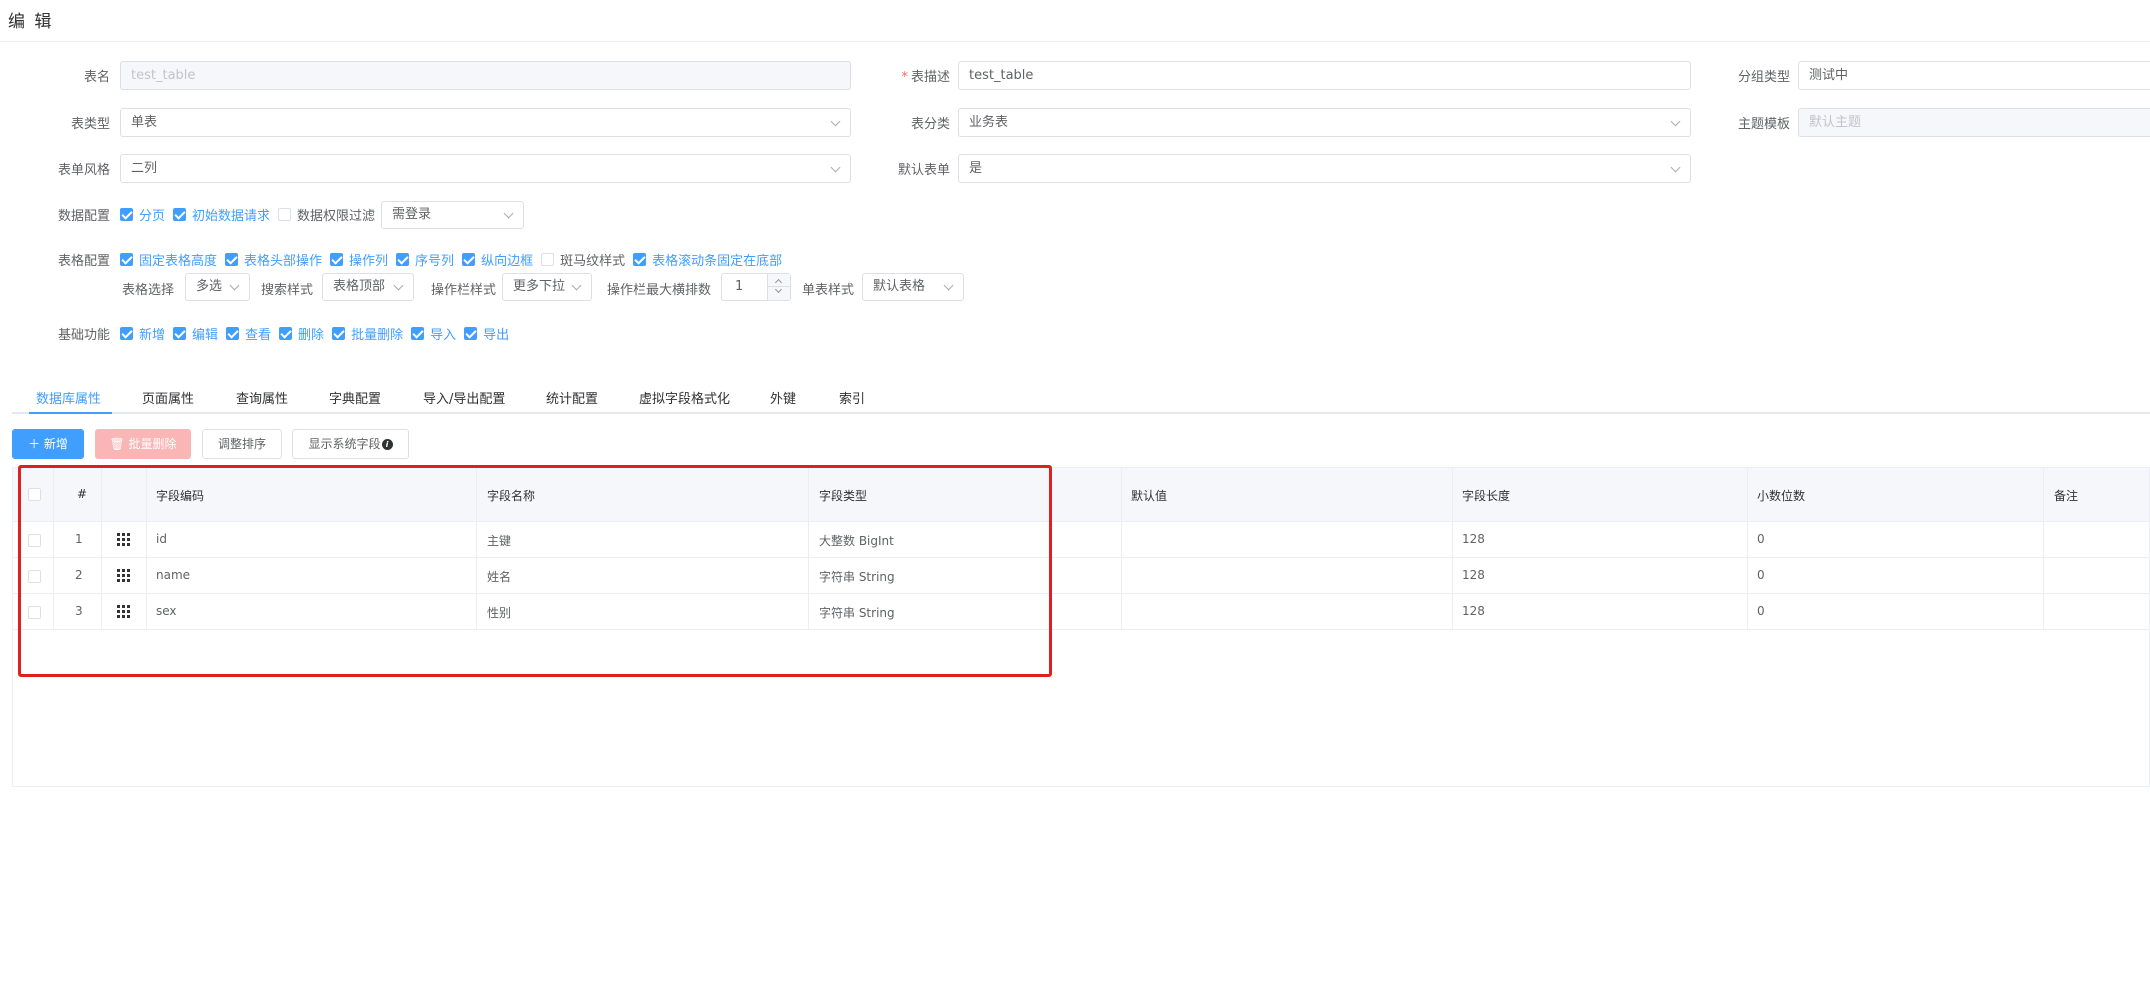  I want to click on table-category-select: 业务表, so click(1324, 122).